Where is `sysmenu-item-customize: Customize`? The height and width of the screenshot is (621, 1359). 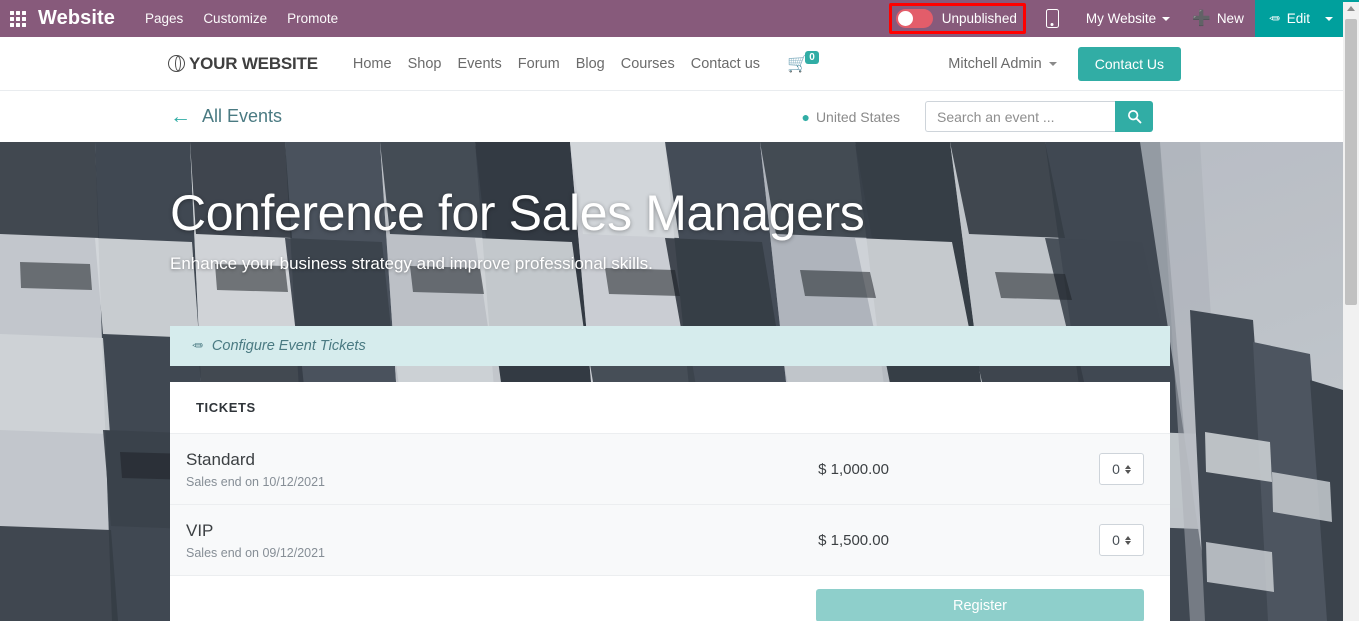
sysmenu-item-customize: Customize is located at coordinates (235, 18).